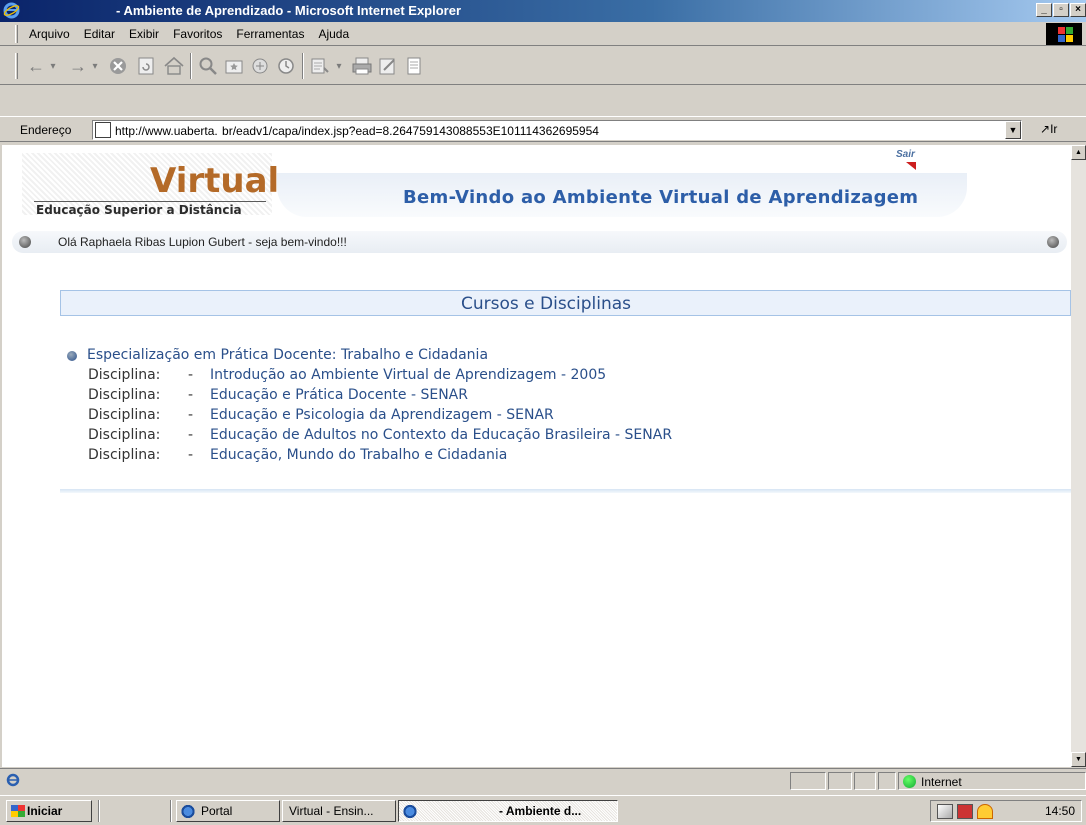  I want to click on go-label: Ir, so click(1054, 129).